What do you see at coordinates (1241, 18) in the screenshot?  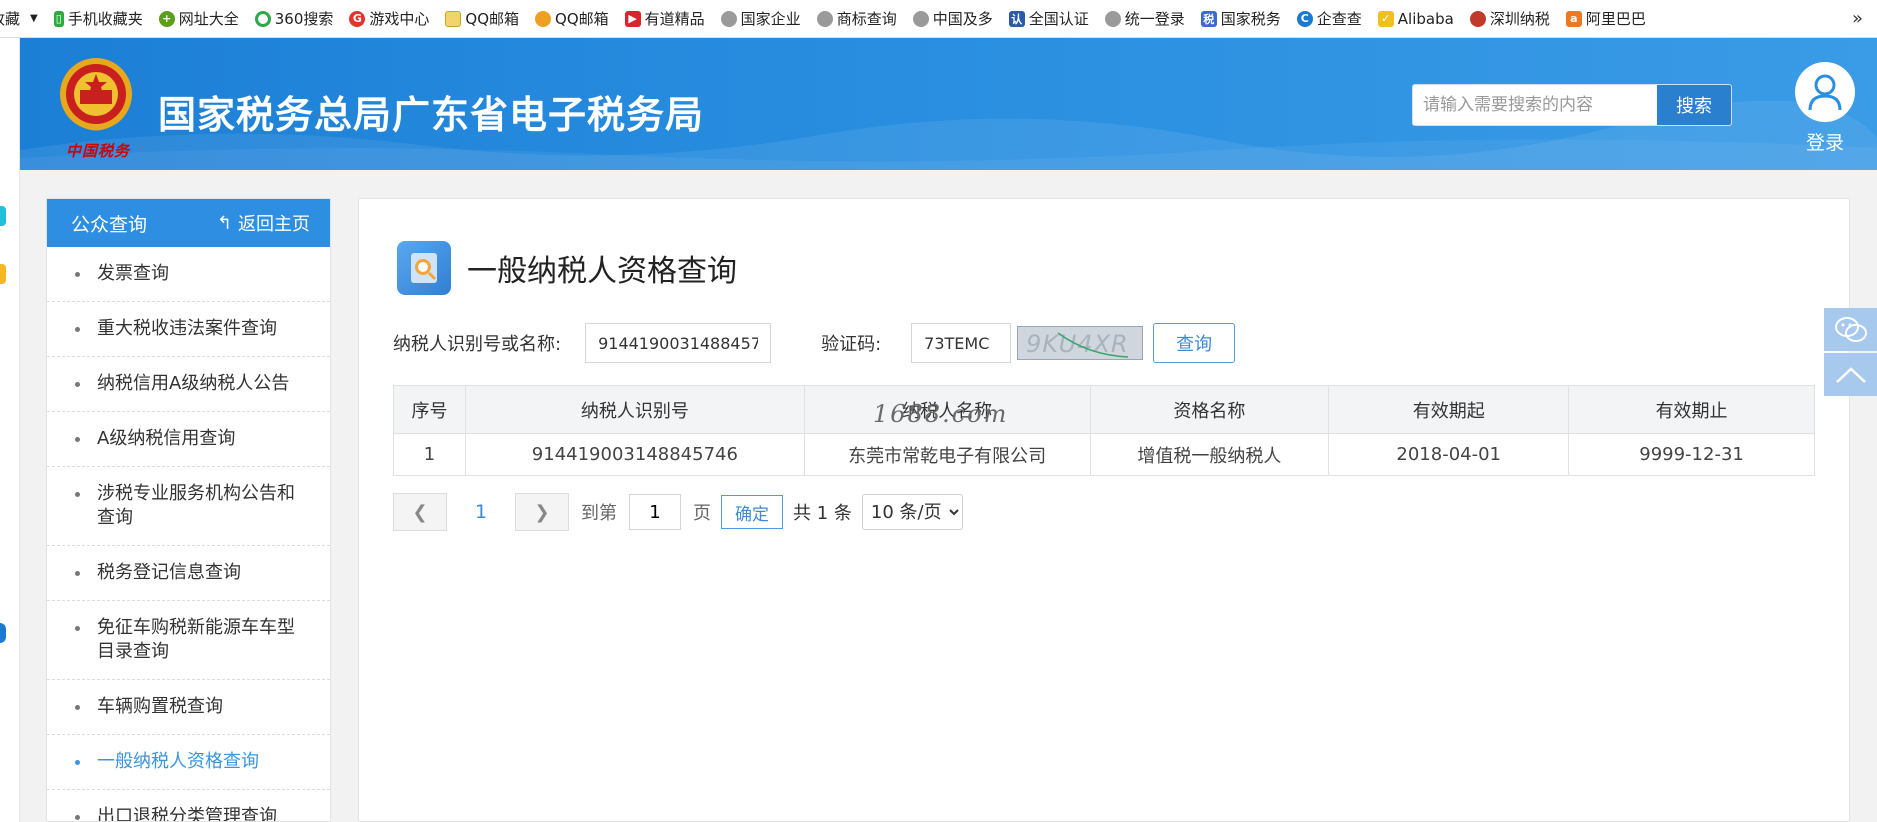 I see `bookmark-item: 税 国家税务` at bounding box center [1241, 18].